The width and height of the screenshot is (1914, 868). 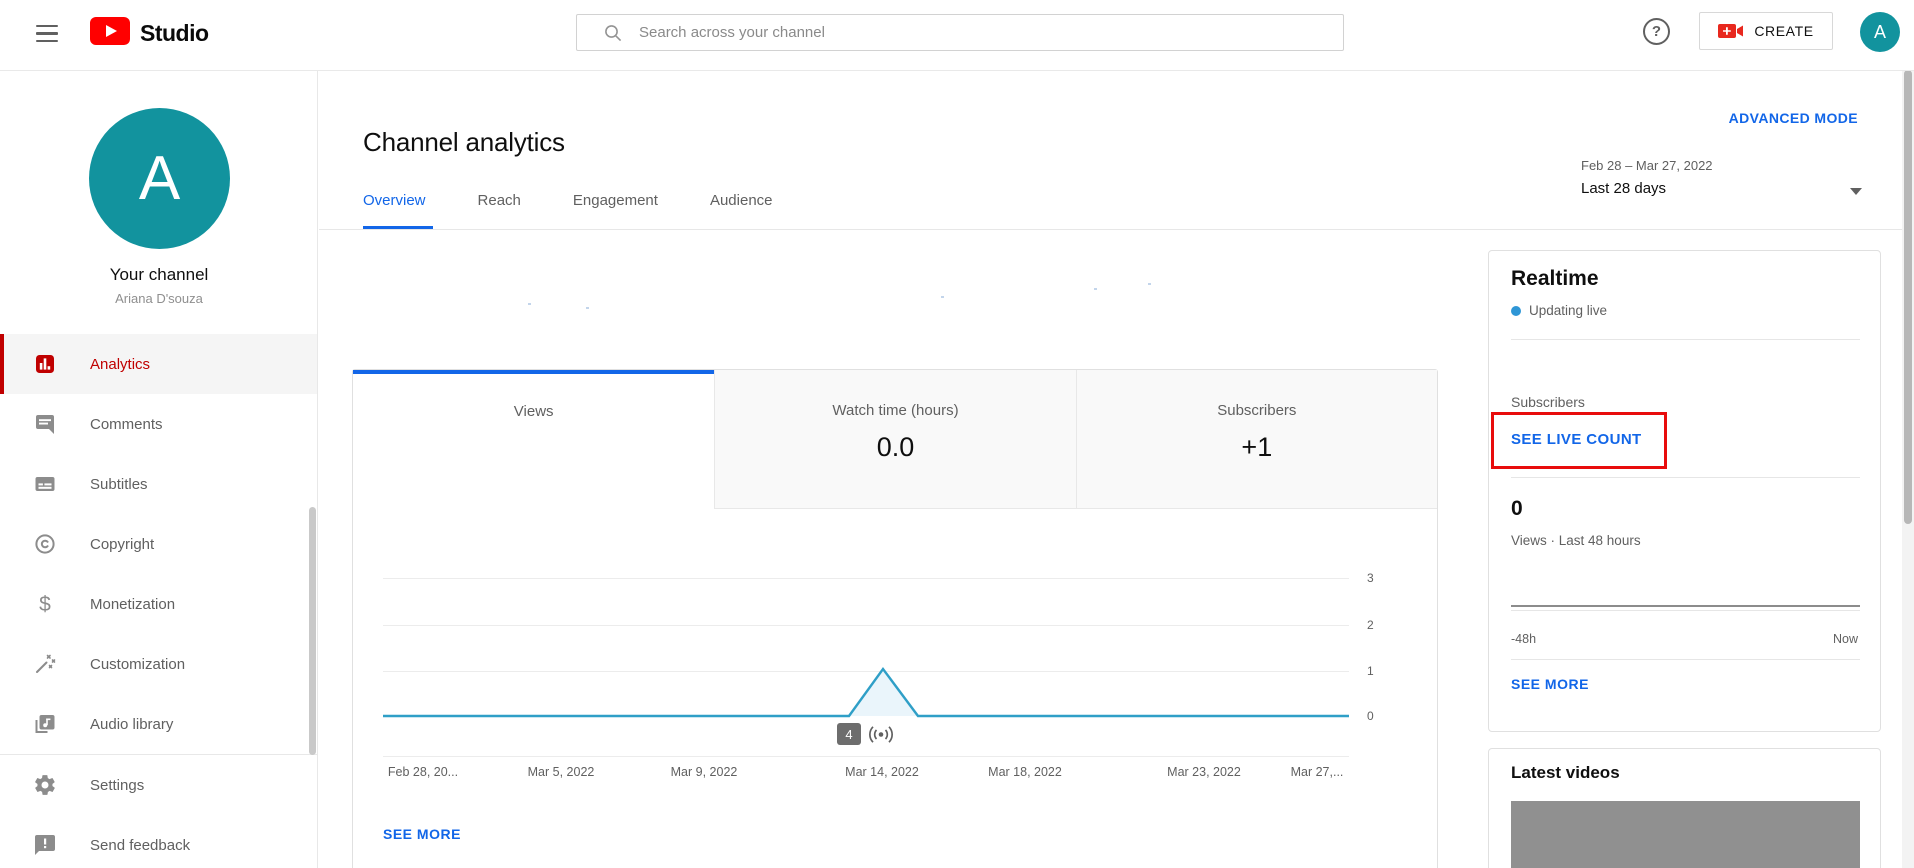 What do you see at coordinates (1370, 578) in the screenshot?
I see `y-tick-label: 3` at bounding box center [1370, 578].